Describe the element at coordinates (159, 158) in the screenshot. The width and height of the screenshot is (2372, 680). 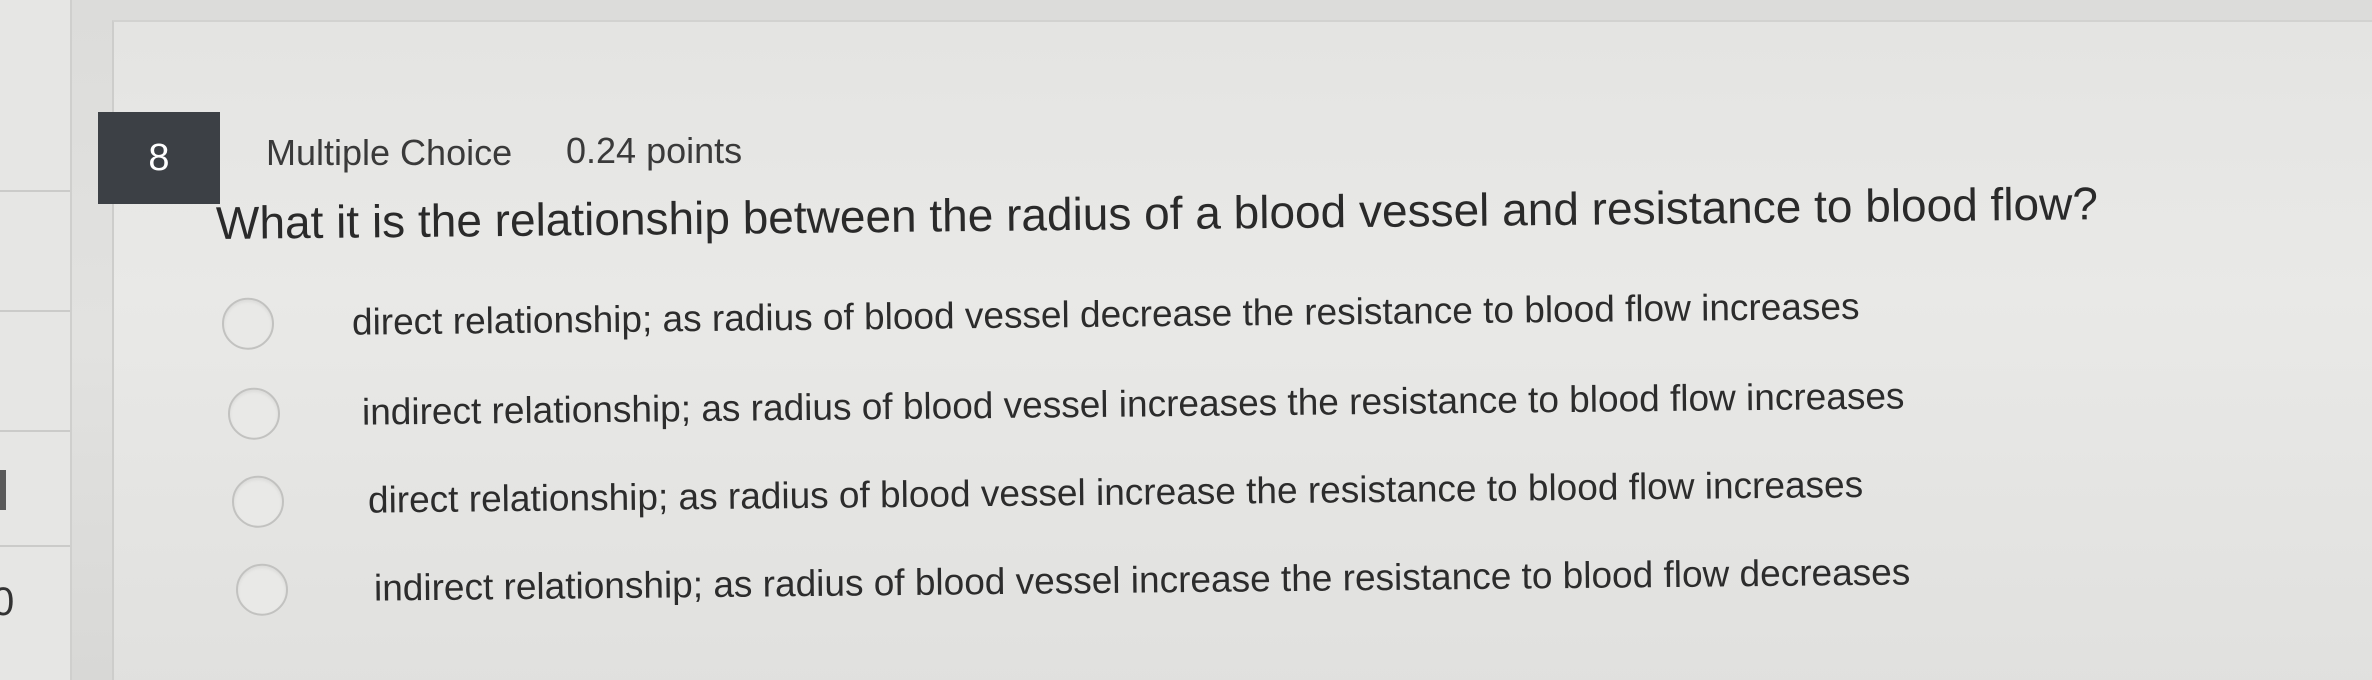
I see `question-number-badge: 8` at that location.